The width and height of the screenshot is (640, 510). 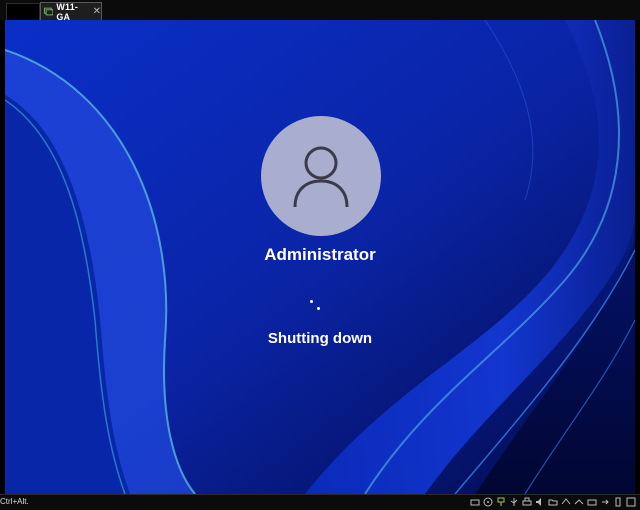 I want to click on loading-spinner, so click(x=317, y=306).